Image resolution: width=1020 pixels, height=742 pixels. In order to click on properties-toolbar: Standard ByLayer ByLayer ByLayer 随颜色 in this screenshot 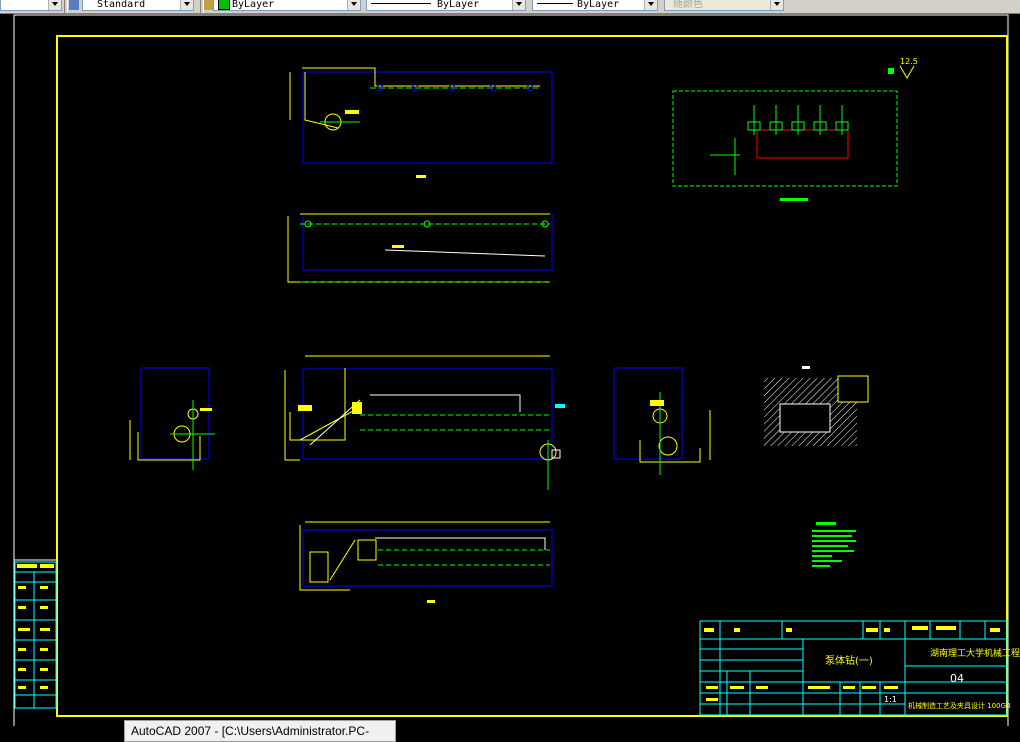, I will do `click(510, 7)`.